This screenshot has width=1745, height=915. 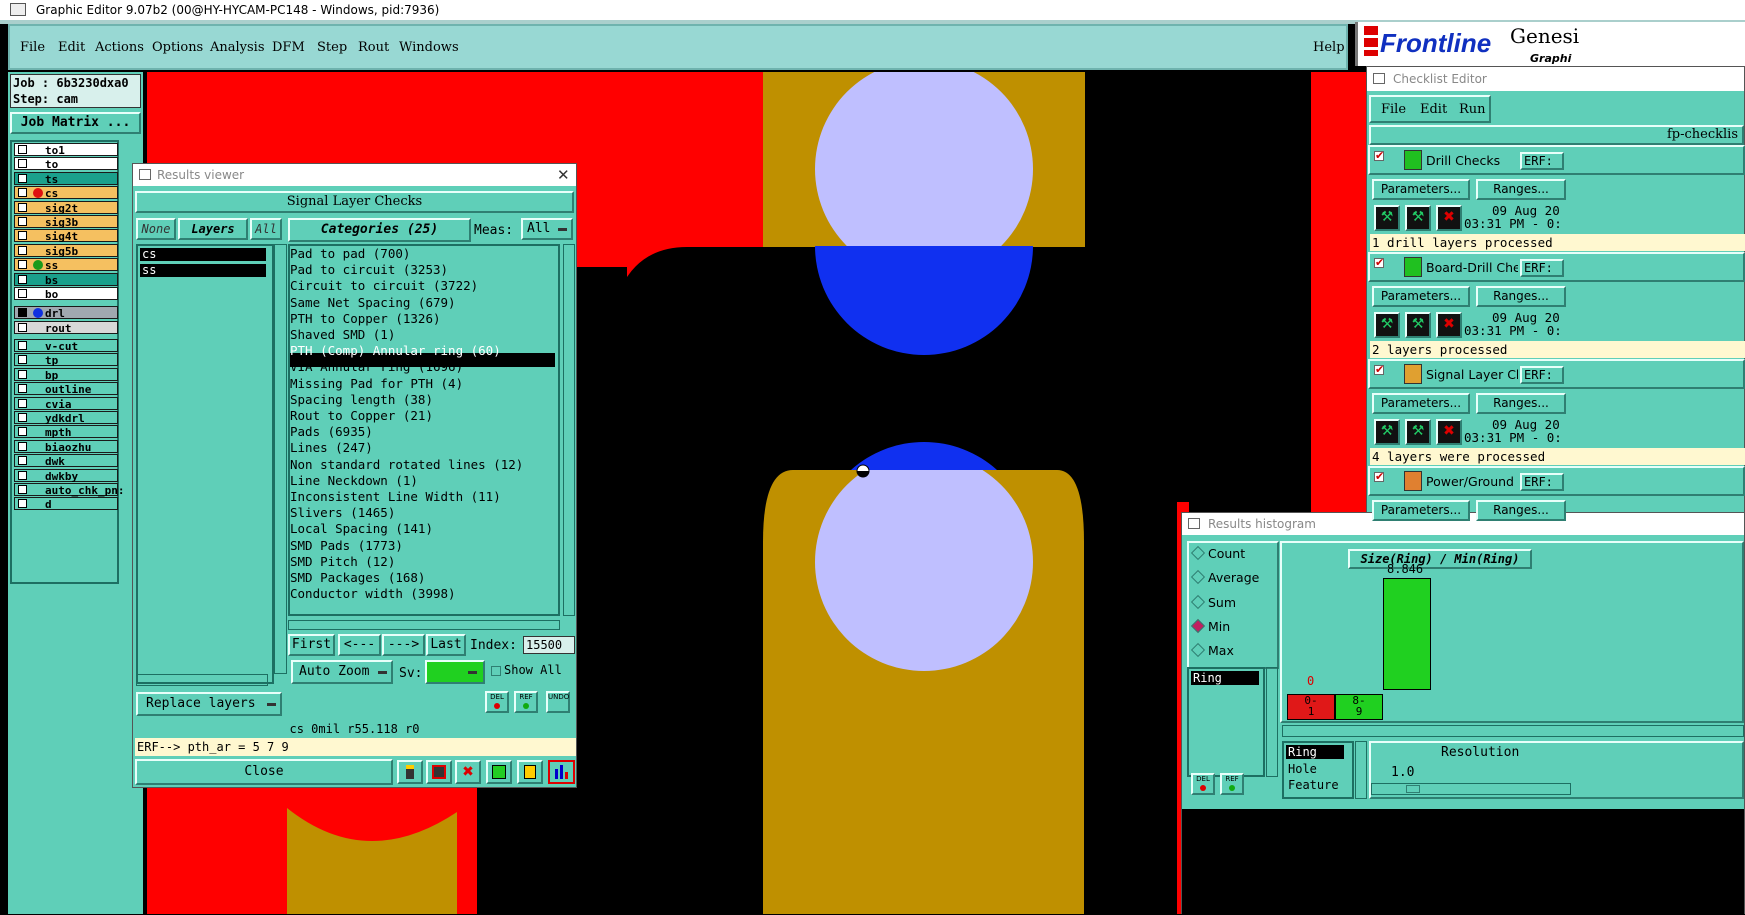 What do you see at coordinates (1472, 109) in the screenshot?
I see `checklist-menu-run: Run` at bounding box center [1472, 109].